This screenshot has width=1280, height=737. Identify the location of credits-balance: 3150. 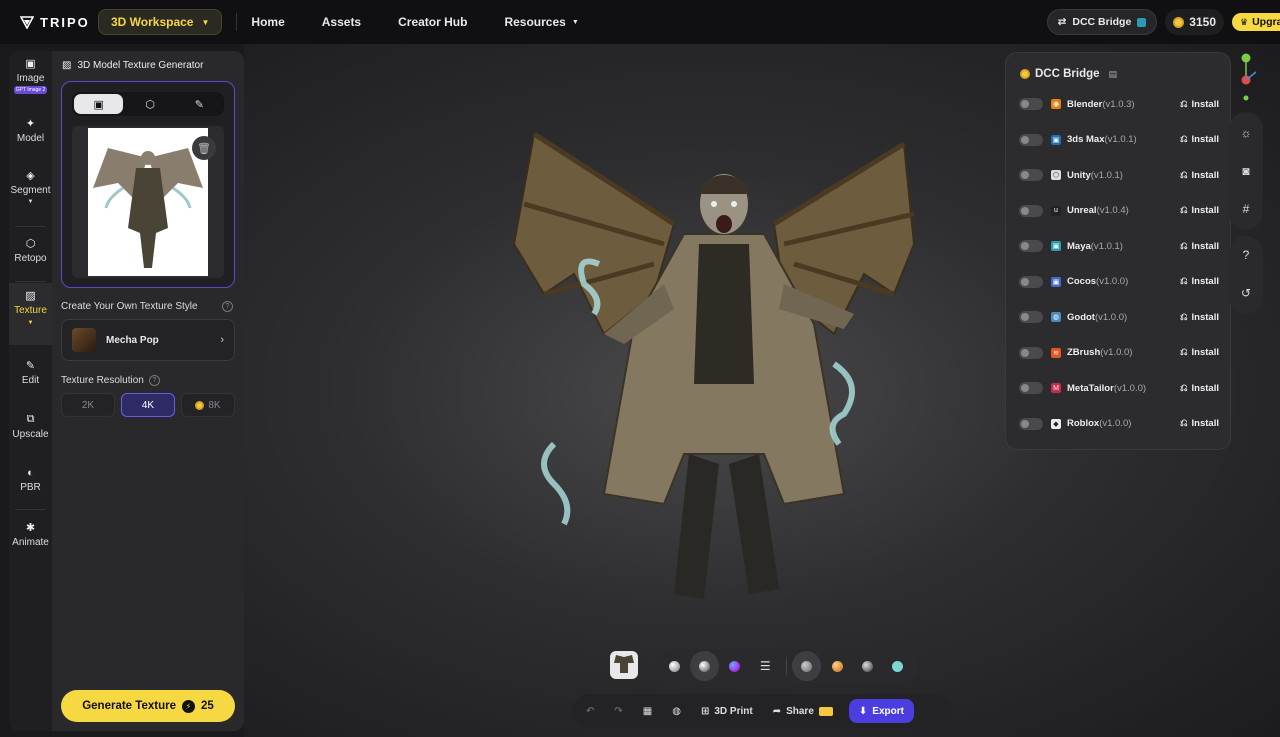
(1194, 22).